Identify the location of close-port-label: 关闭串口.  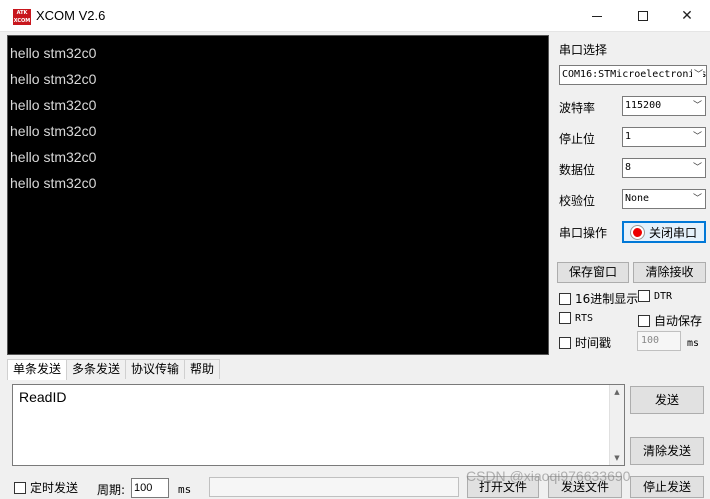
(672, 232).